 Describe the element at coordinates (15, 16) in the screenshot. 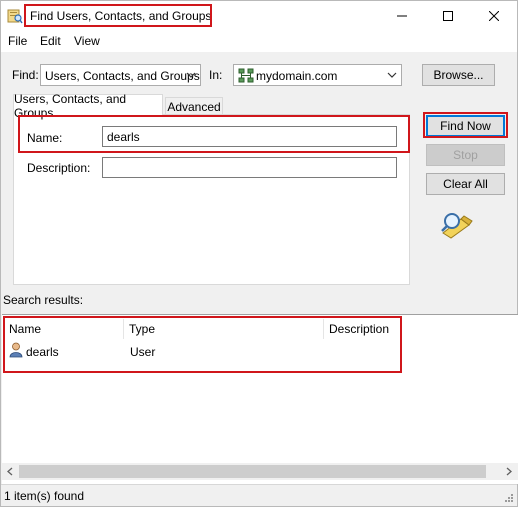

I see `find-app-icon` at that location.